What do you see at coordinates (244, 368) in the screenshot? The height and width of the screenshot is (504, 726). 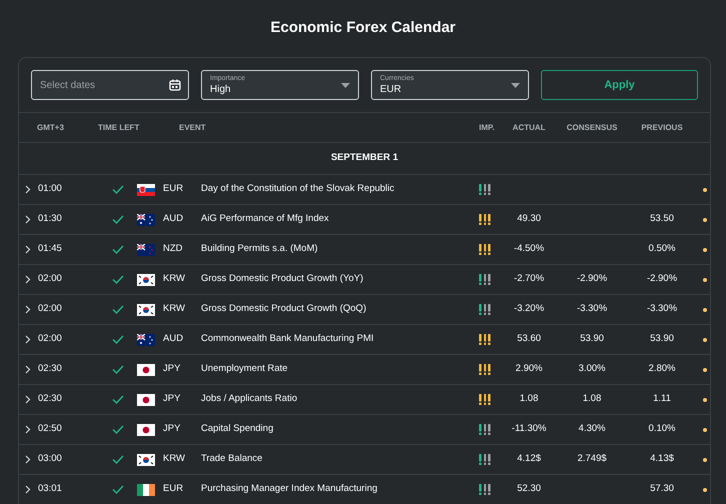 I see `event-name: Unemployment Rate` at bounding box center [244, 368].